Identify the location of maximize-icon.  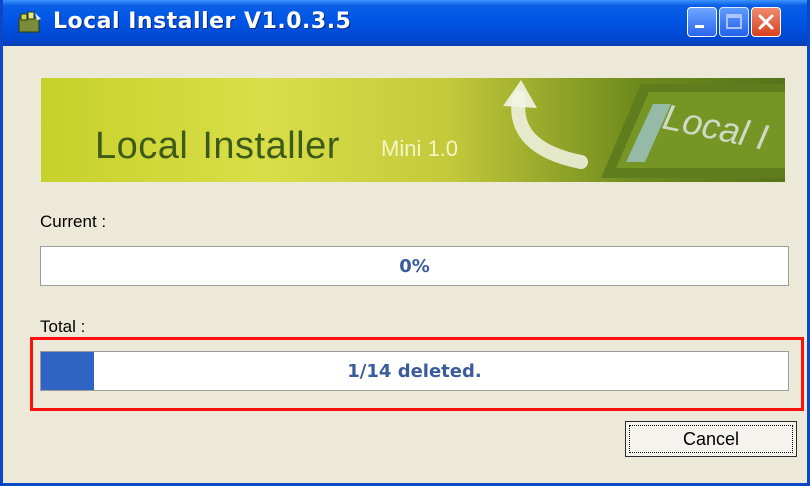
(734, 21).